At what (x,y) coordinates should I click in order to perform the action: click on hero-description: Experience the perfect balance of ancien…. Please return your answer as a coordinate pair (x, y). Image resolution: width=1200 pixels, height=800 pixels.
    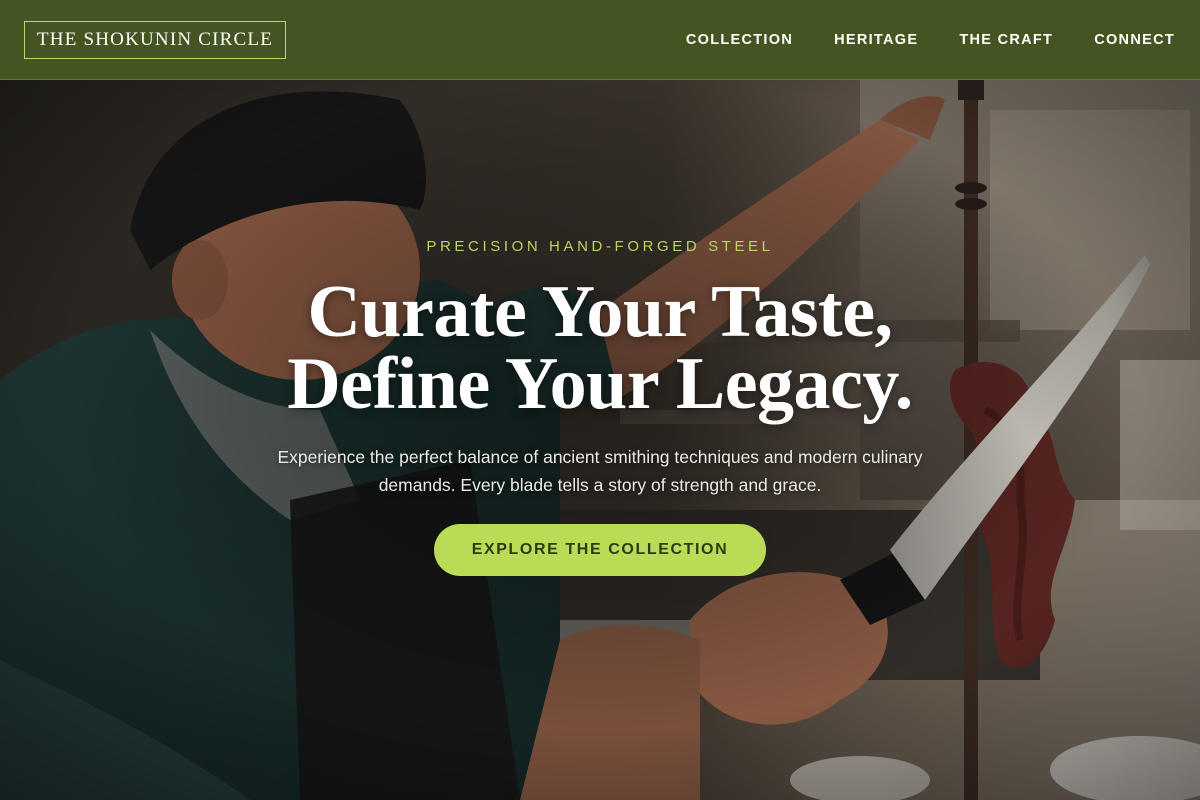
    Looking at the image, I should click on (600, 471).